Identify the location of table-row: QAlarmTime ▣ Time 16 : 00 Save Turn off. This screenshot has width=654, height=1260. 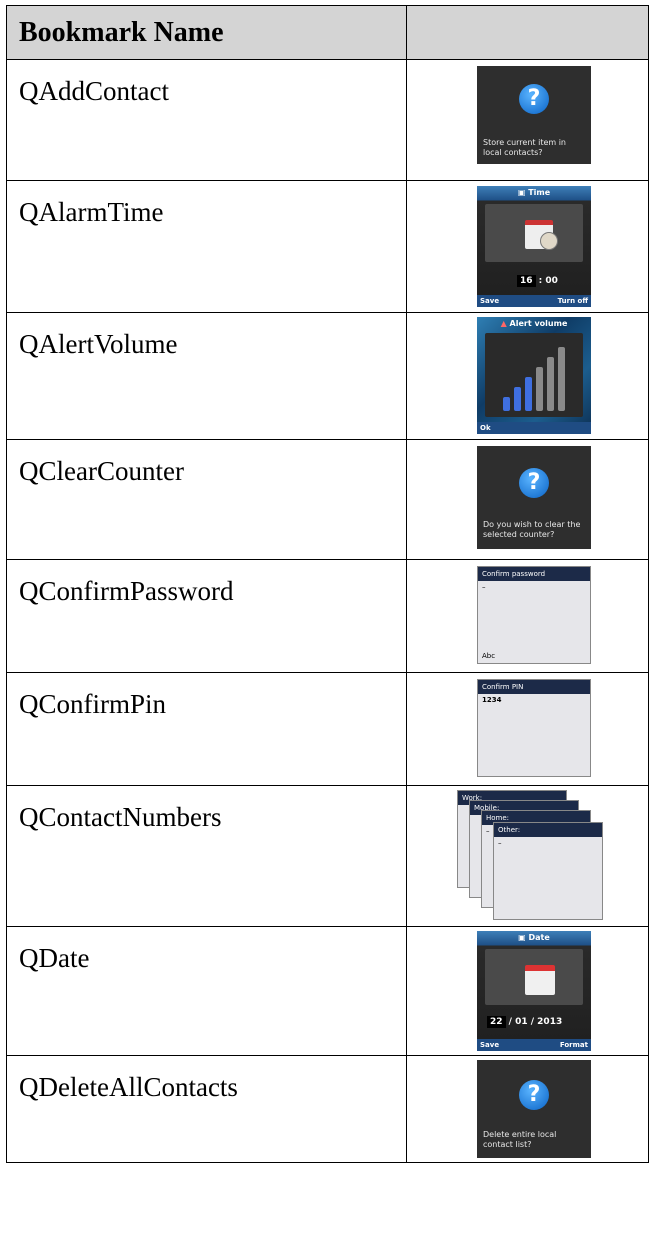
(327, 246).